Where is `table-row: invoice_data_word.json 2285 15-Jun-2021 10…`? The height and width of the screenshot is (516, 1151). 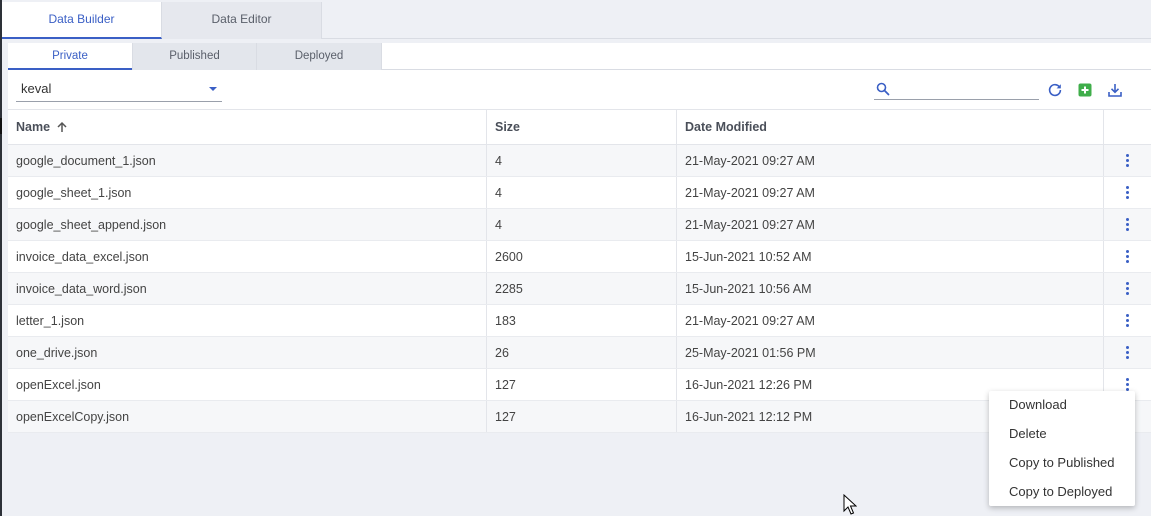 table-row: invoice_data_word.json 2285 15-Jun-2021 10… is located at coordinates (579, 289).